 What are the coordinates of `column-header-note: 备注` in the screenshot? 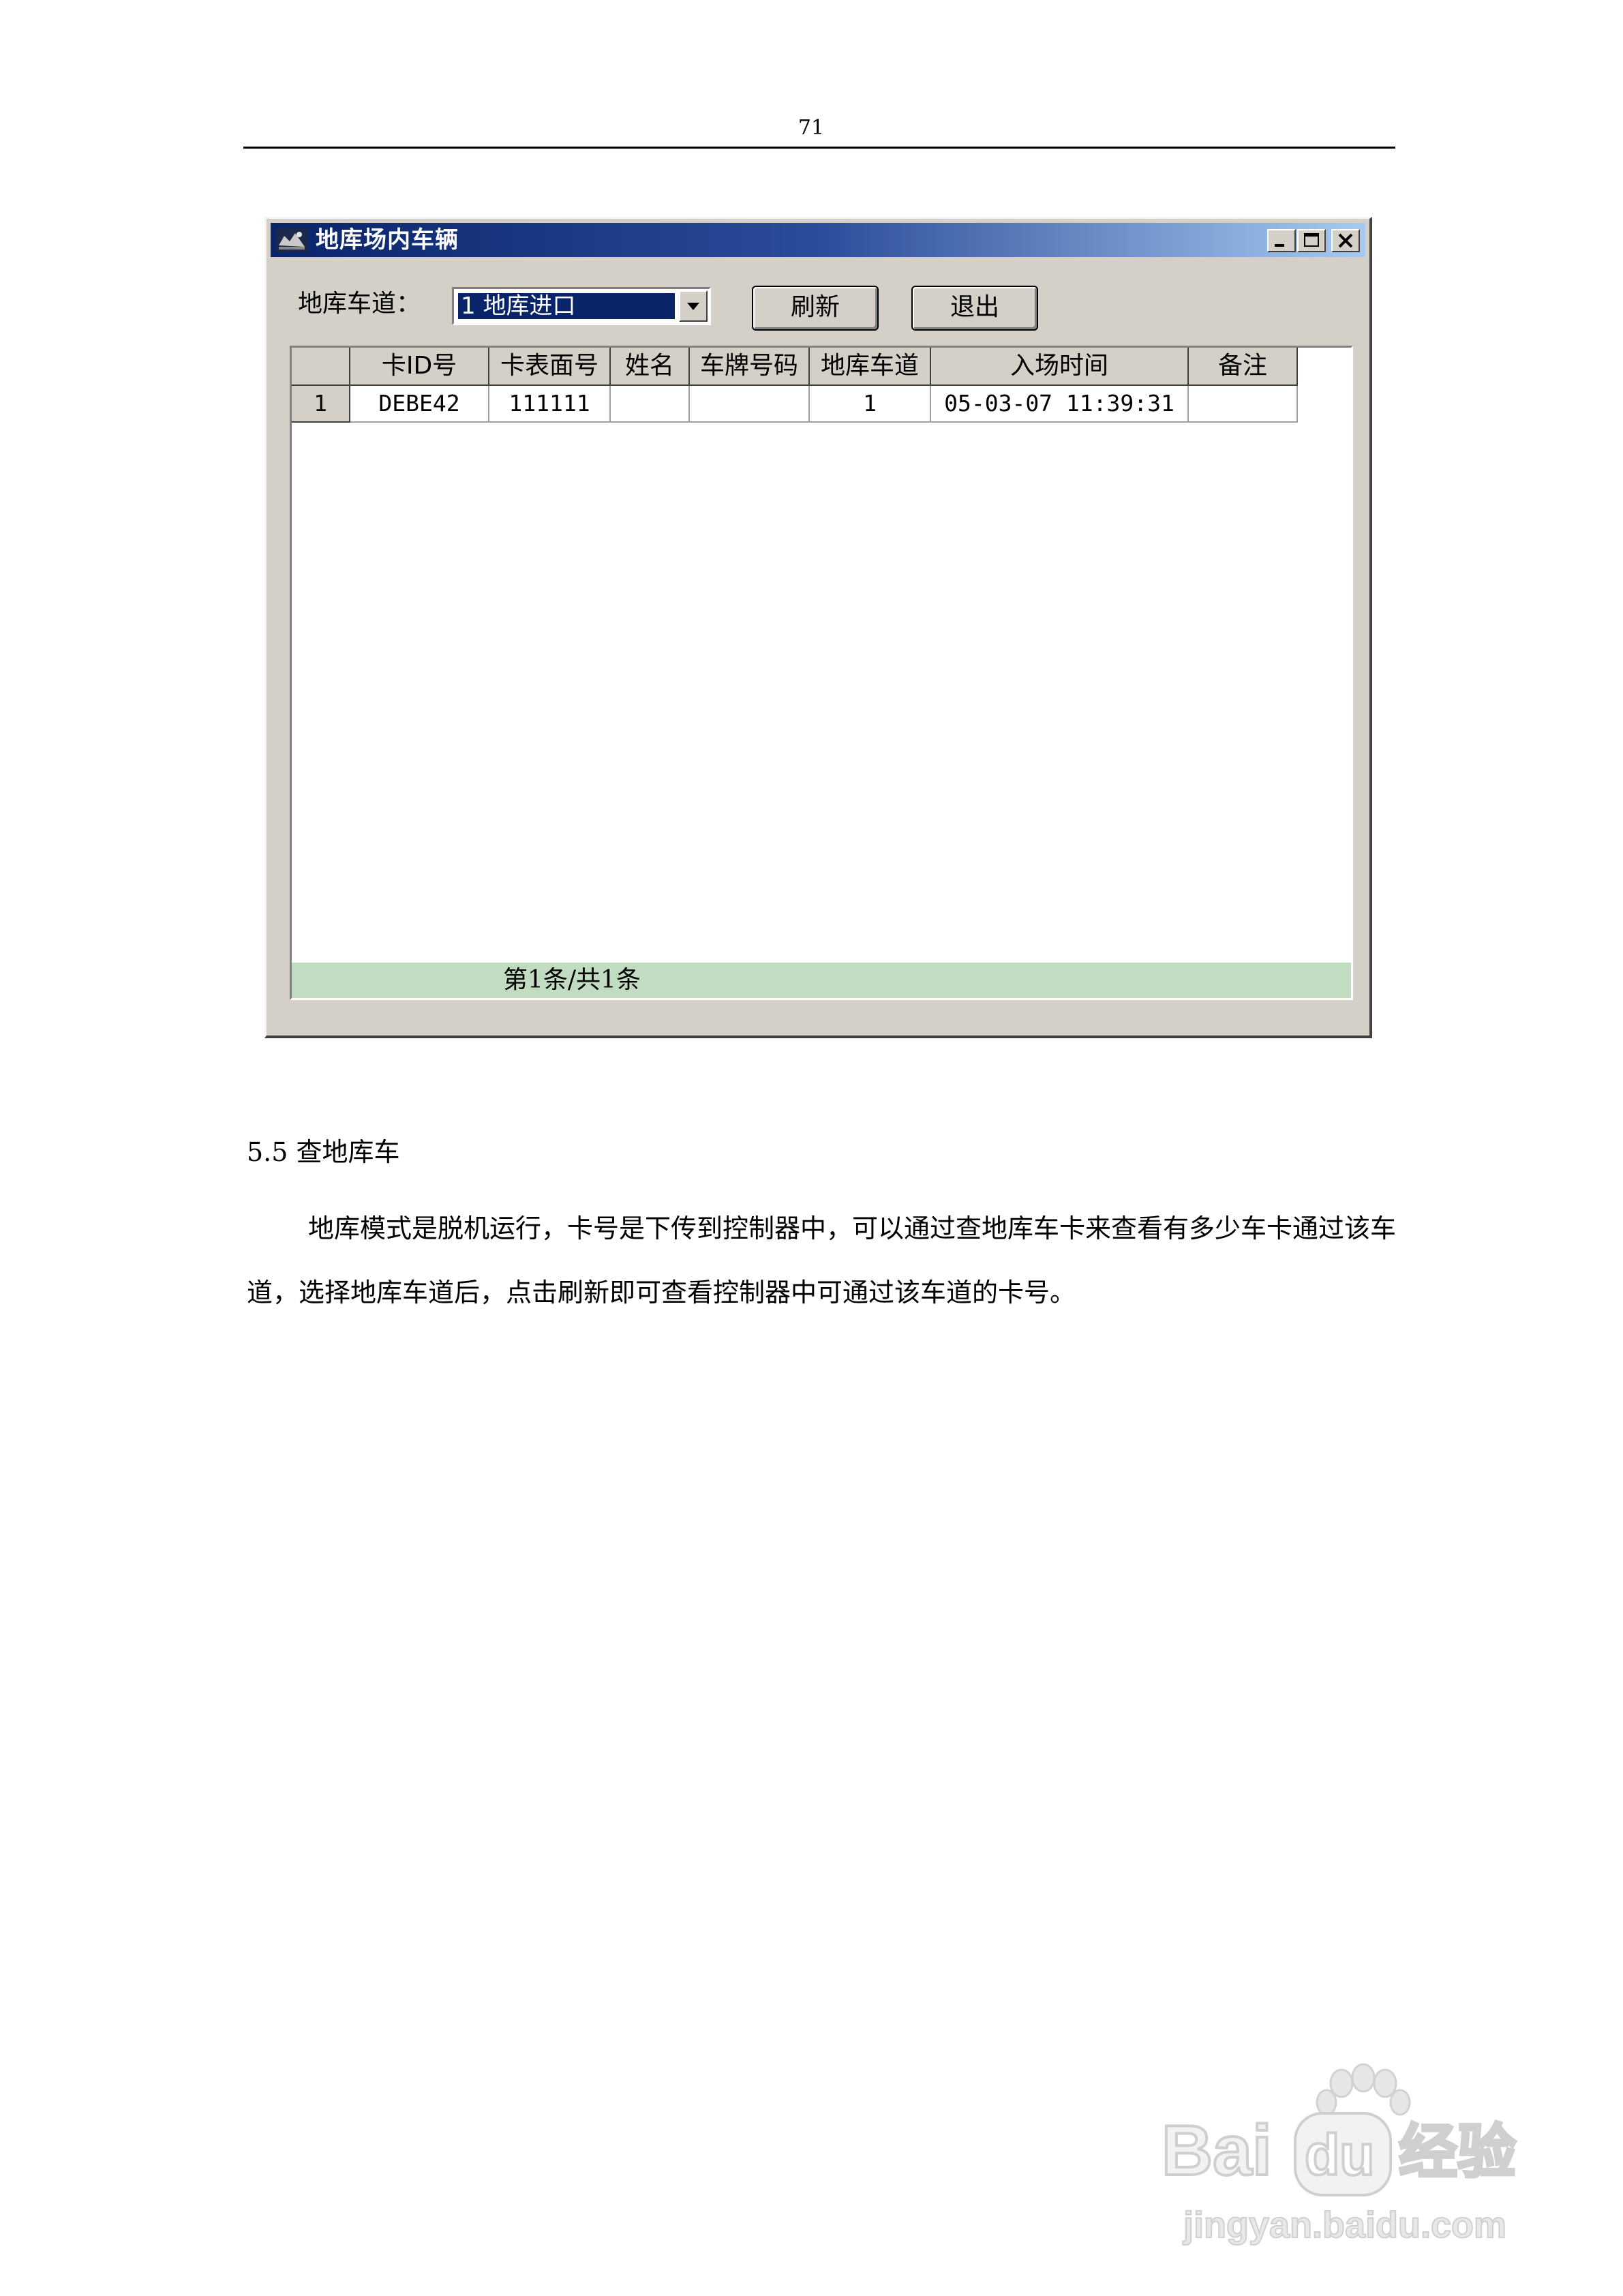 It's located at (1243, 367).